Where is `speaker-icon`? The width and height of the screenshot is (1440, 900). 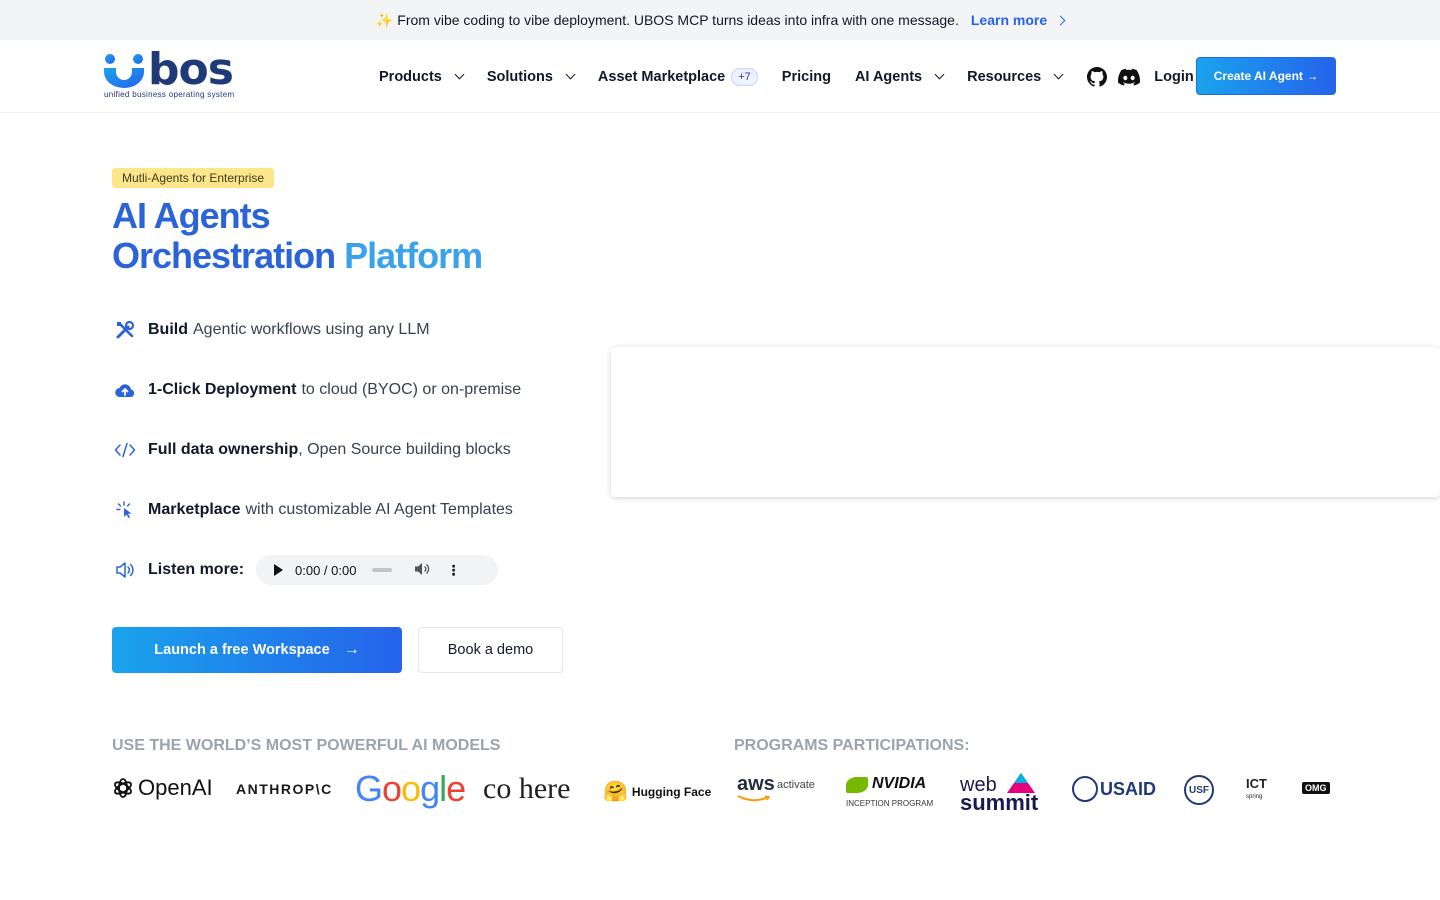 speaker-icon is located at coordinates (125, 570).